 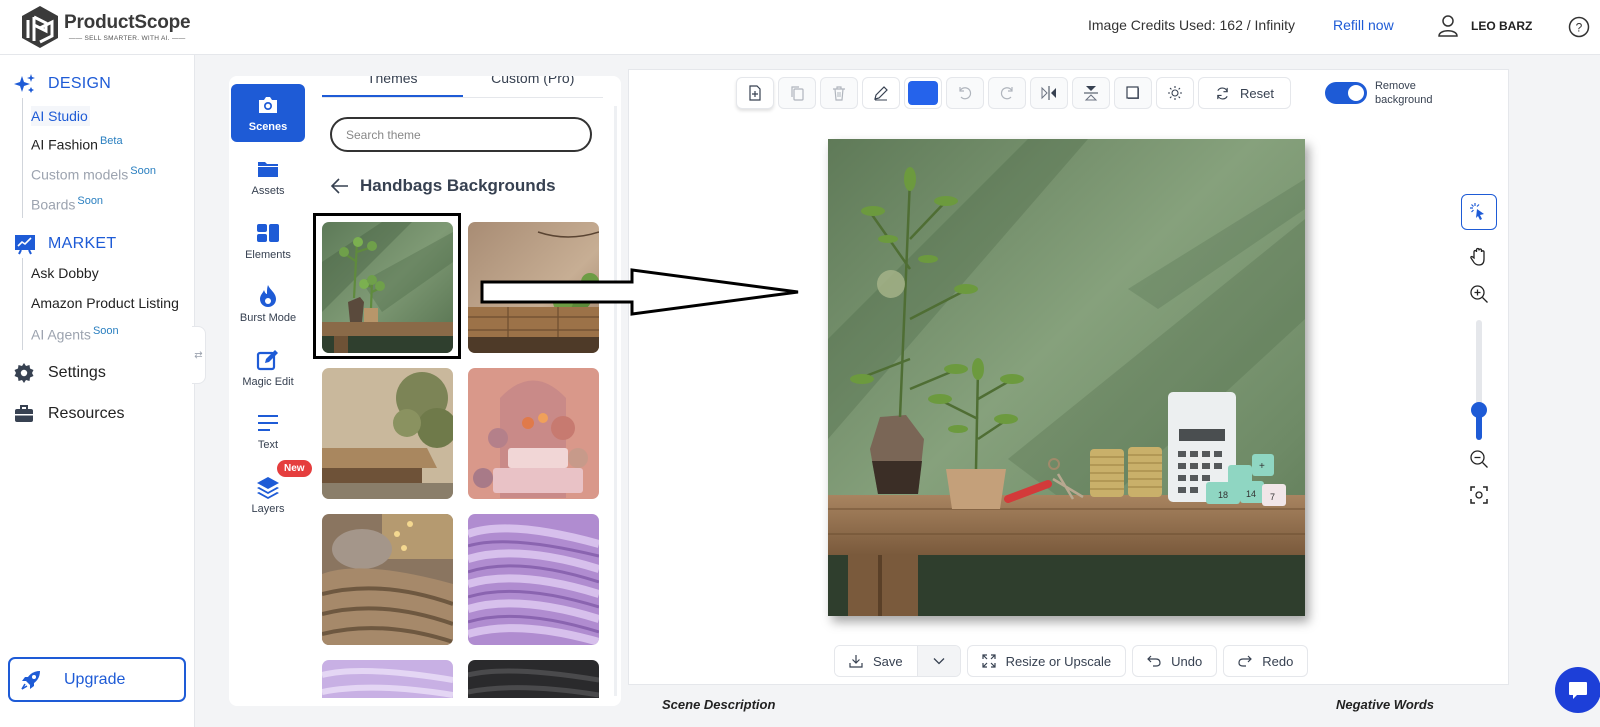 I want to click on zoom-out-icon, so click(x=1479, y=459).